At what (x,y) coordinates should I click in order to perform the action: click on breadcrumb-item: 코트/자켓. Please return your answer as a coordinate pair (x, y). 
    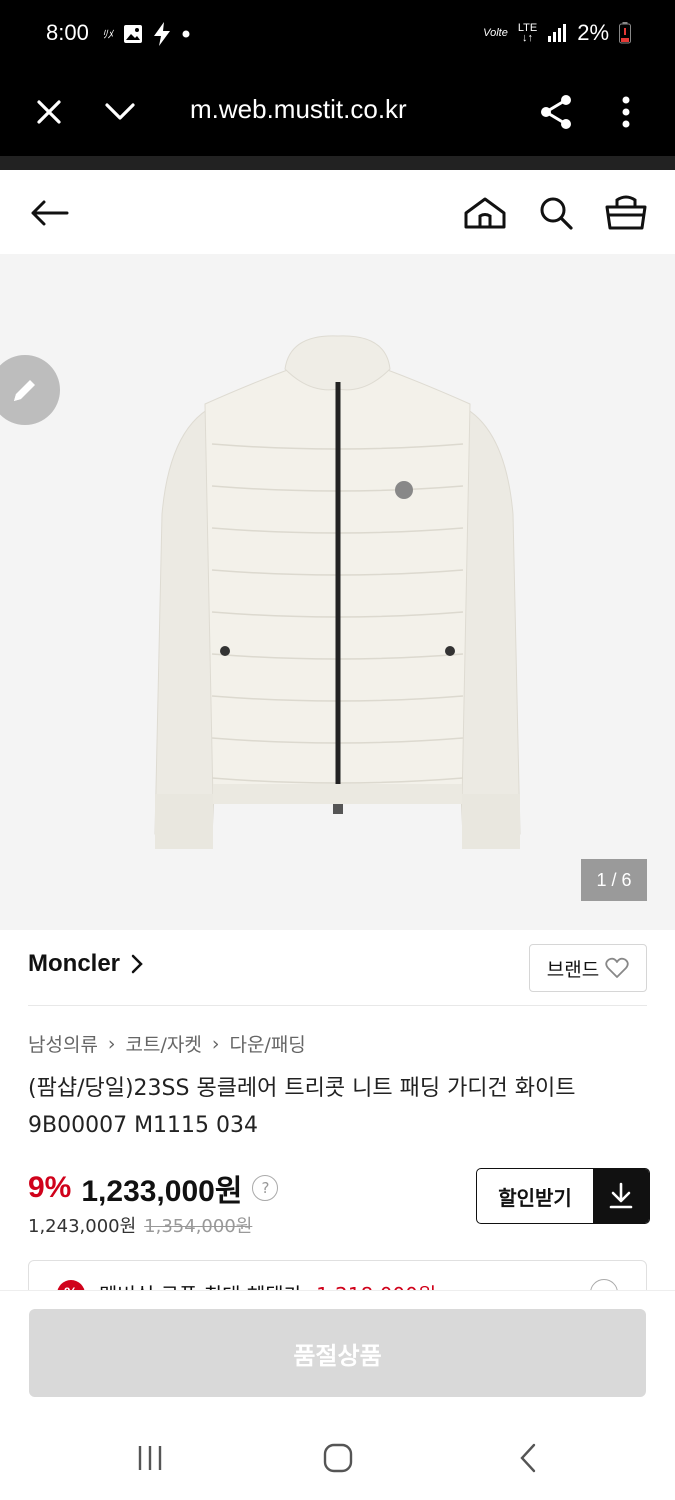
    Looking at the image, I should click on (164, 1043).